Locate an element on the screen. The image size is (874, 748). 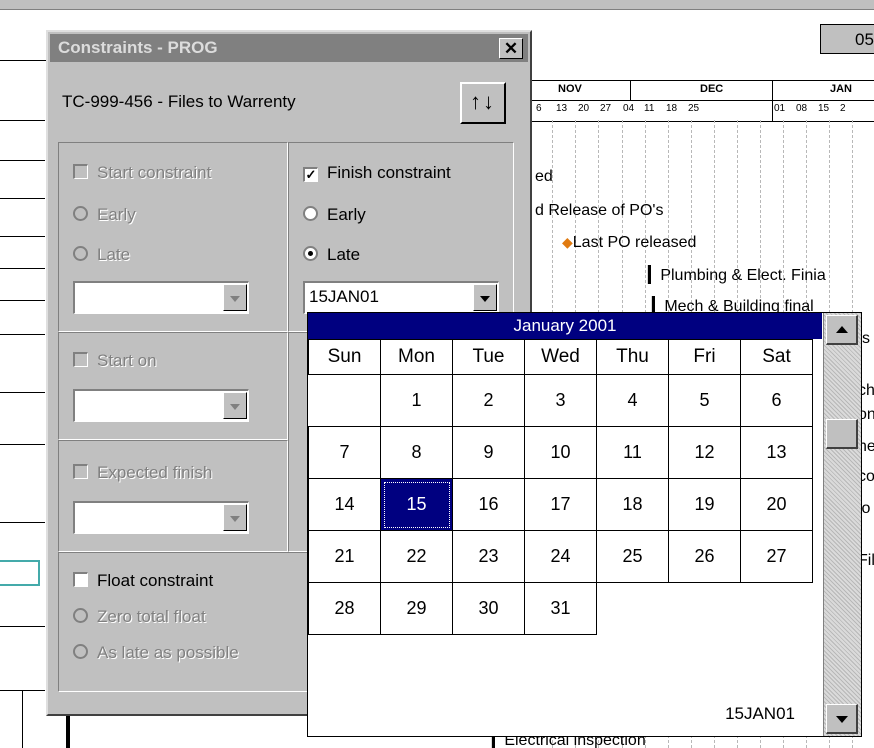
finish-constraint-date: 15JAN01 is located at coordinates (401, 297).